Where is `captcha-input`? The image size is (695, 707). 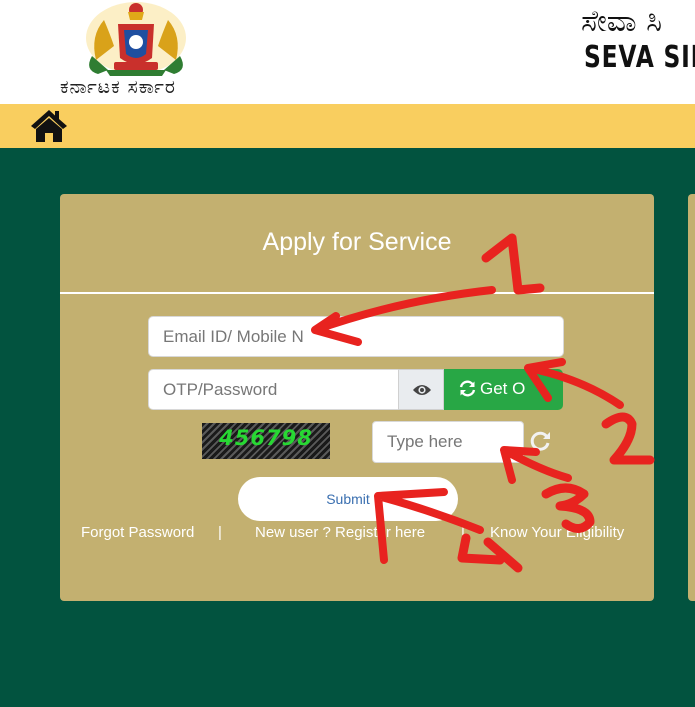 captcha-input is located at coordinates (448, 442).